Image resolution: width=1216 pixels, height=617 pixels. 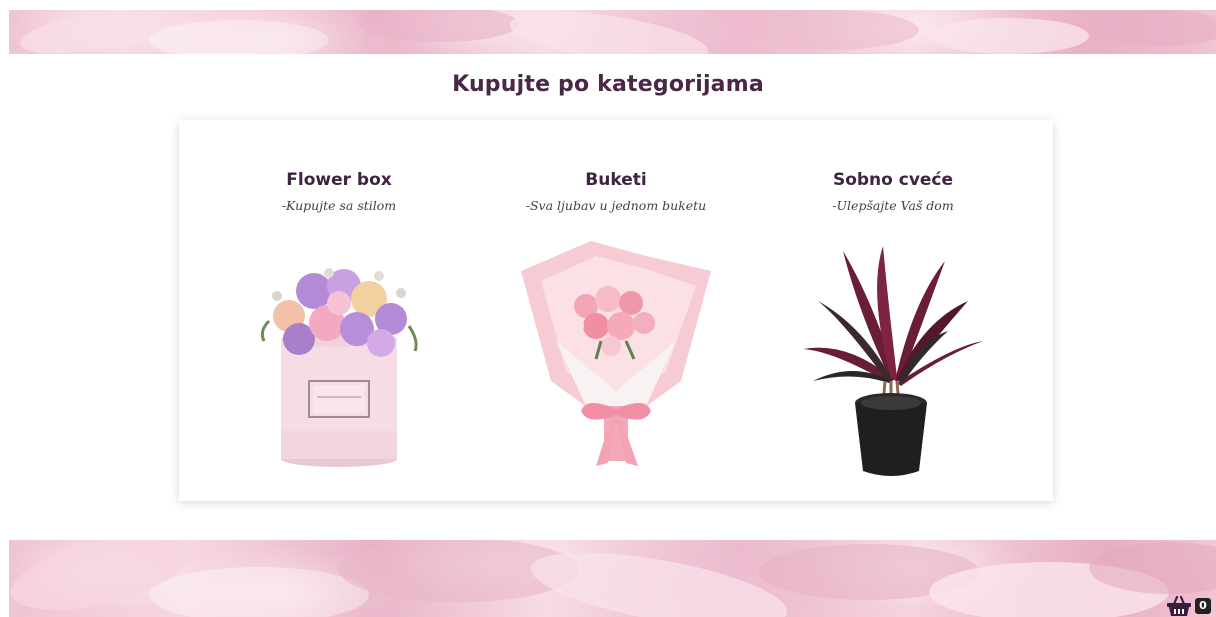 What do you see at coordinates (1179, 605) in the screenshot?
I see `basket-icon` at bounding box center [1179, 605].